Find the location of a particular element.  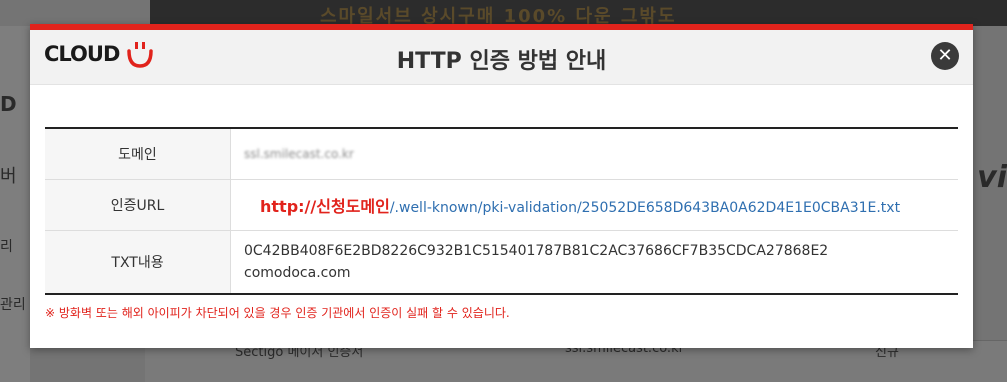

close-icon: ✕ is located at coordinates (945, 55).